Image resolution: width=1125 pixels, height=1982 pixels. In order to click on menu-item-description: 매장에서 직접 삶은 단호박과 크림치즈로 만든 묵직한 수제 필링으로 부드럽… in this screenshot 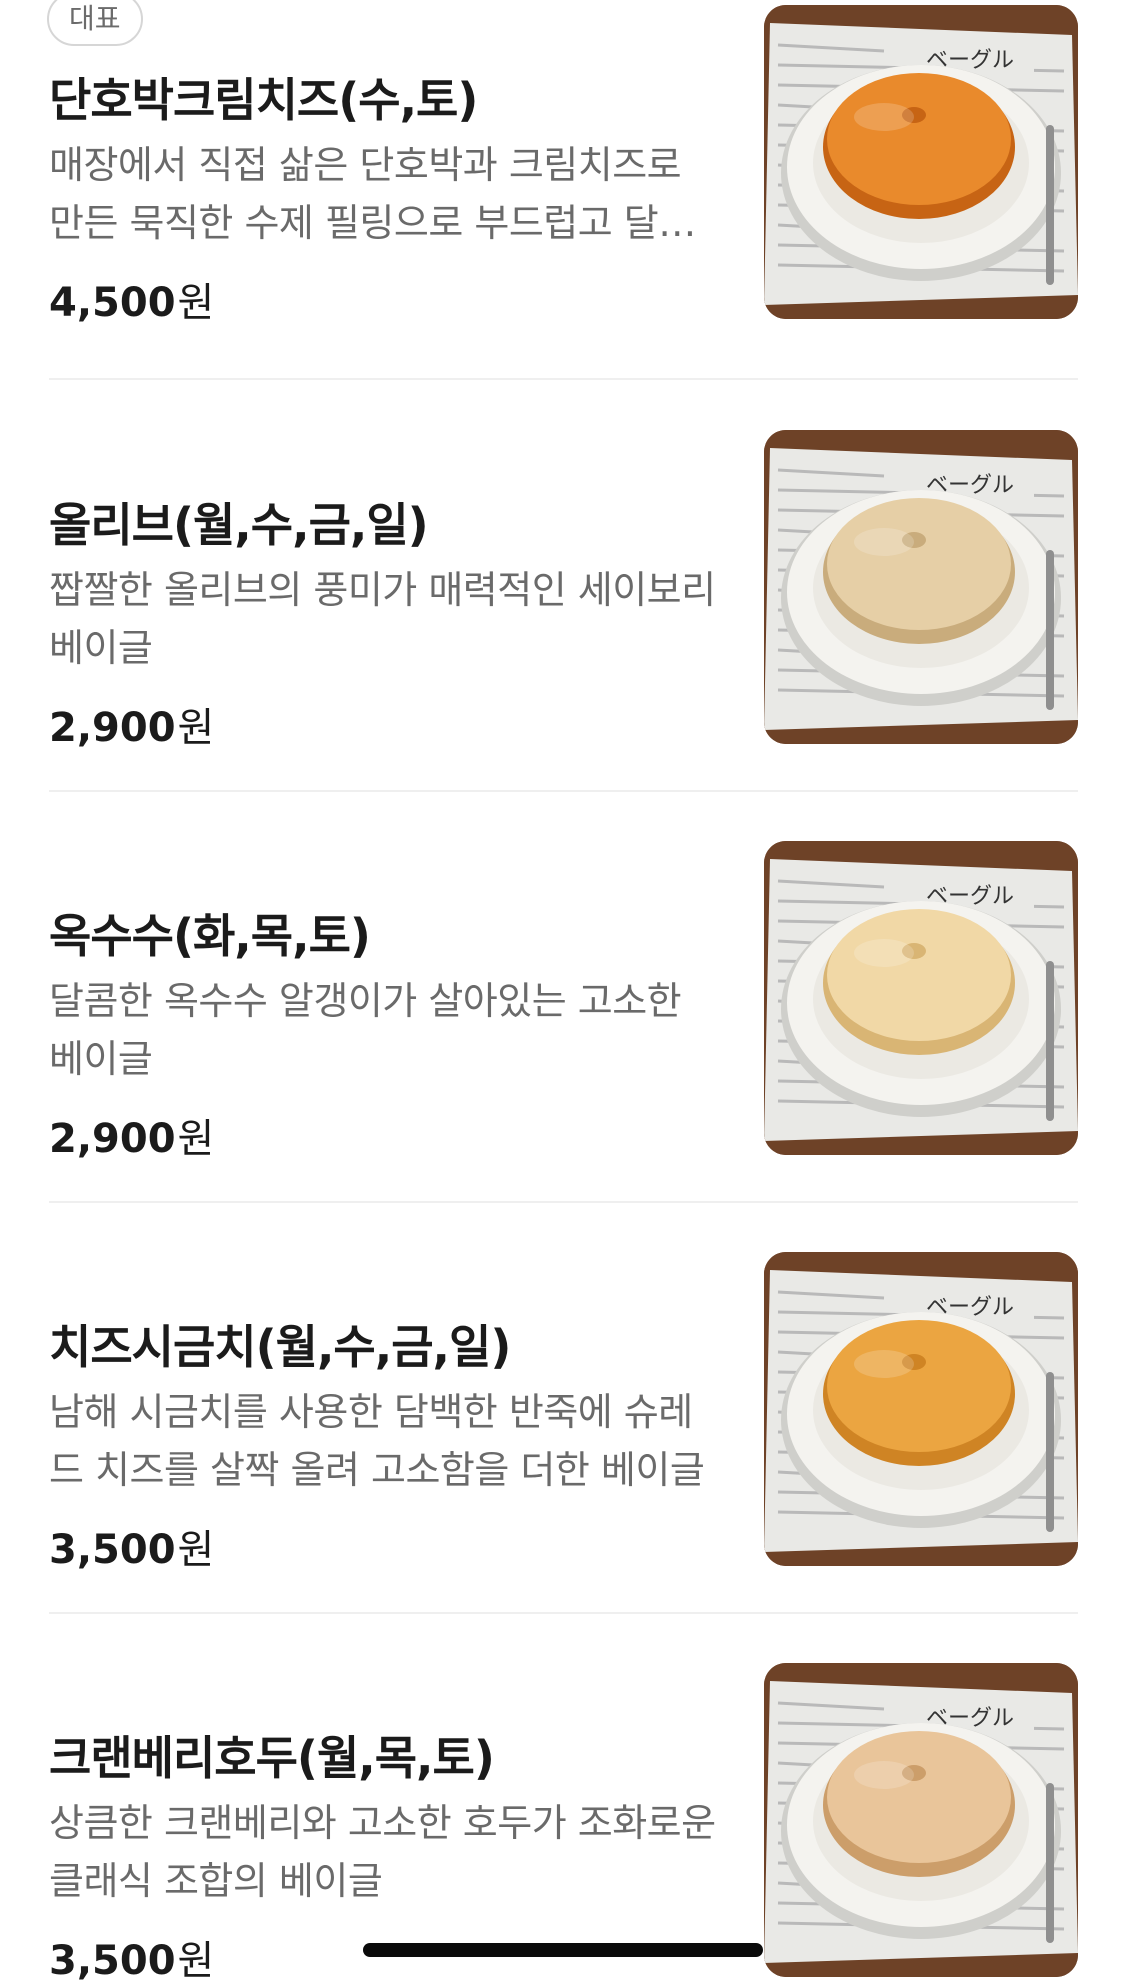, I will do `click(371, 194)`.